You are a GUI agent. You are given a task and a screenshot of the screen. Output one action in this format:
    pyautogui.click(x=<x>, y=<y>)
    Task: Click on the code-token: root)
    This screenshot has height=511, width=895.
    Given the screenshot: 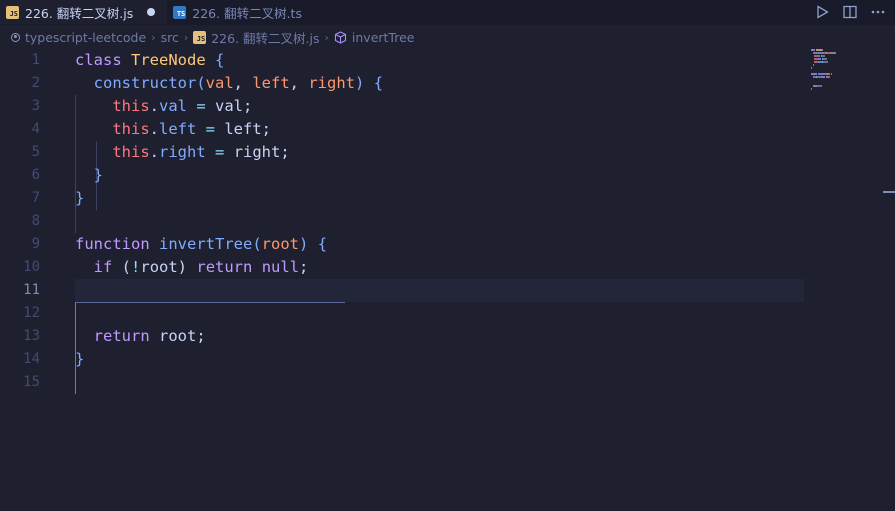 What is the action you would take?
    pyautogui.click(x=168, y=267)
    